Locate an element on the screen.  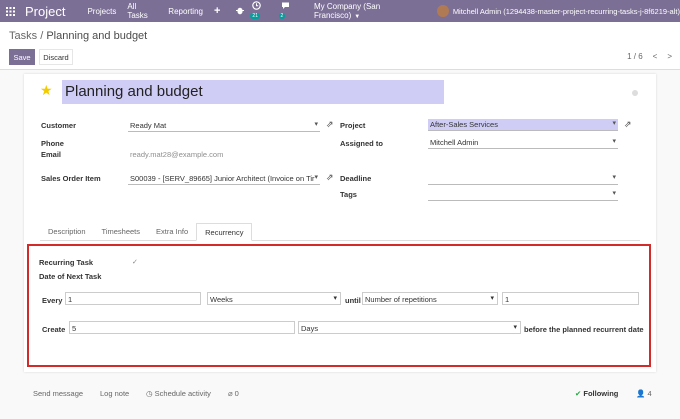
activity-count-badge: 21 is located at coordinates (255, 15).